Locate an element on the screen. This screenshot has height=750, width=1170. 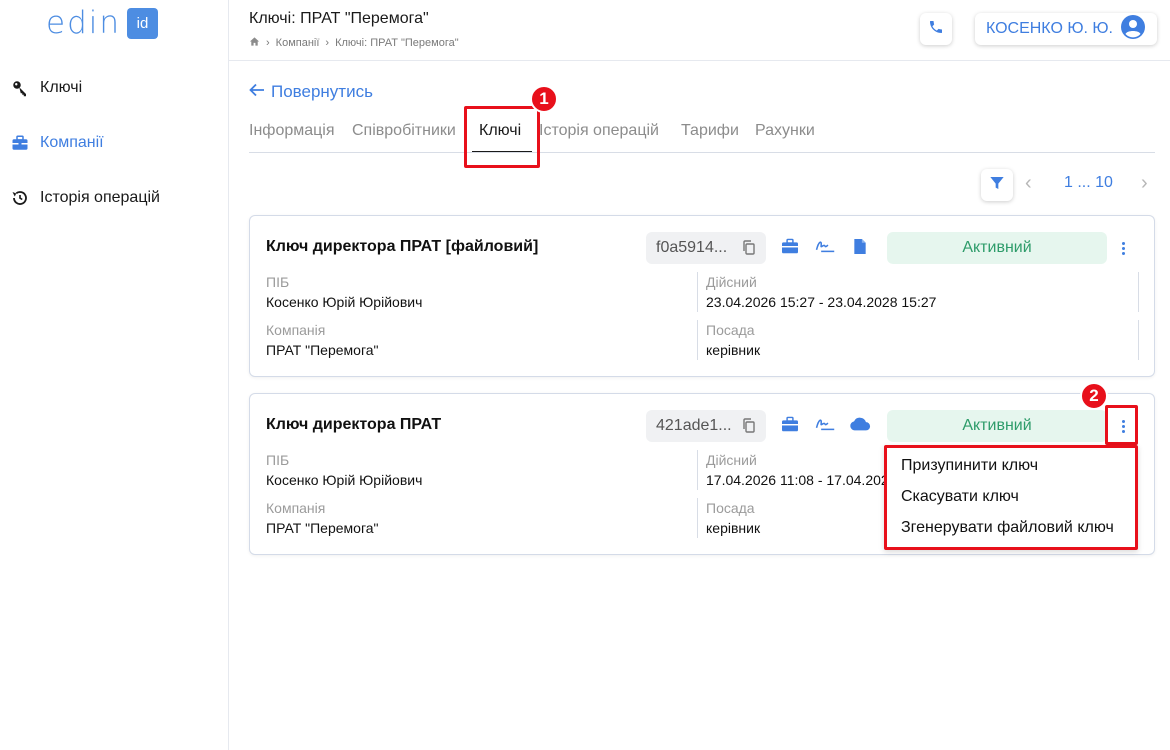
annotation-badge-2: 2 is located at coordinates (1094, 396).